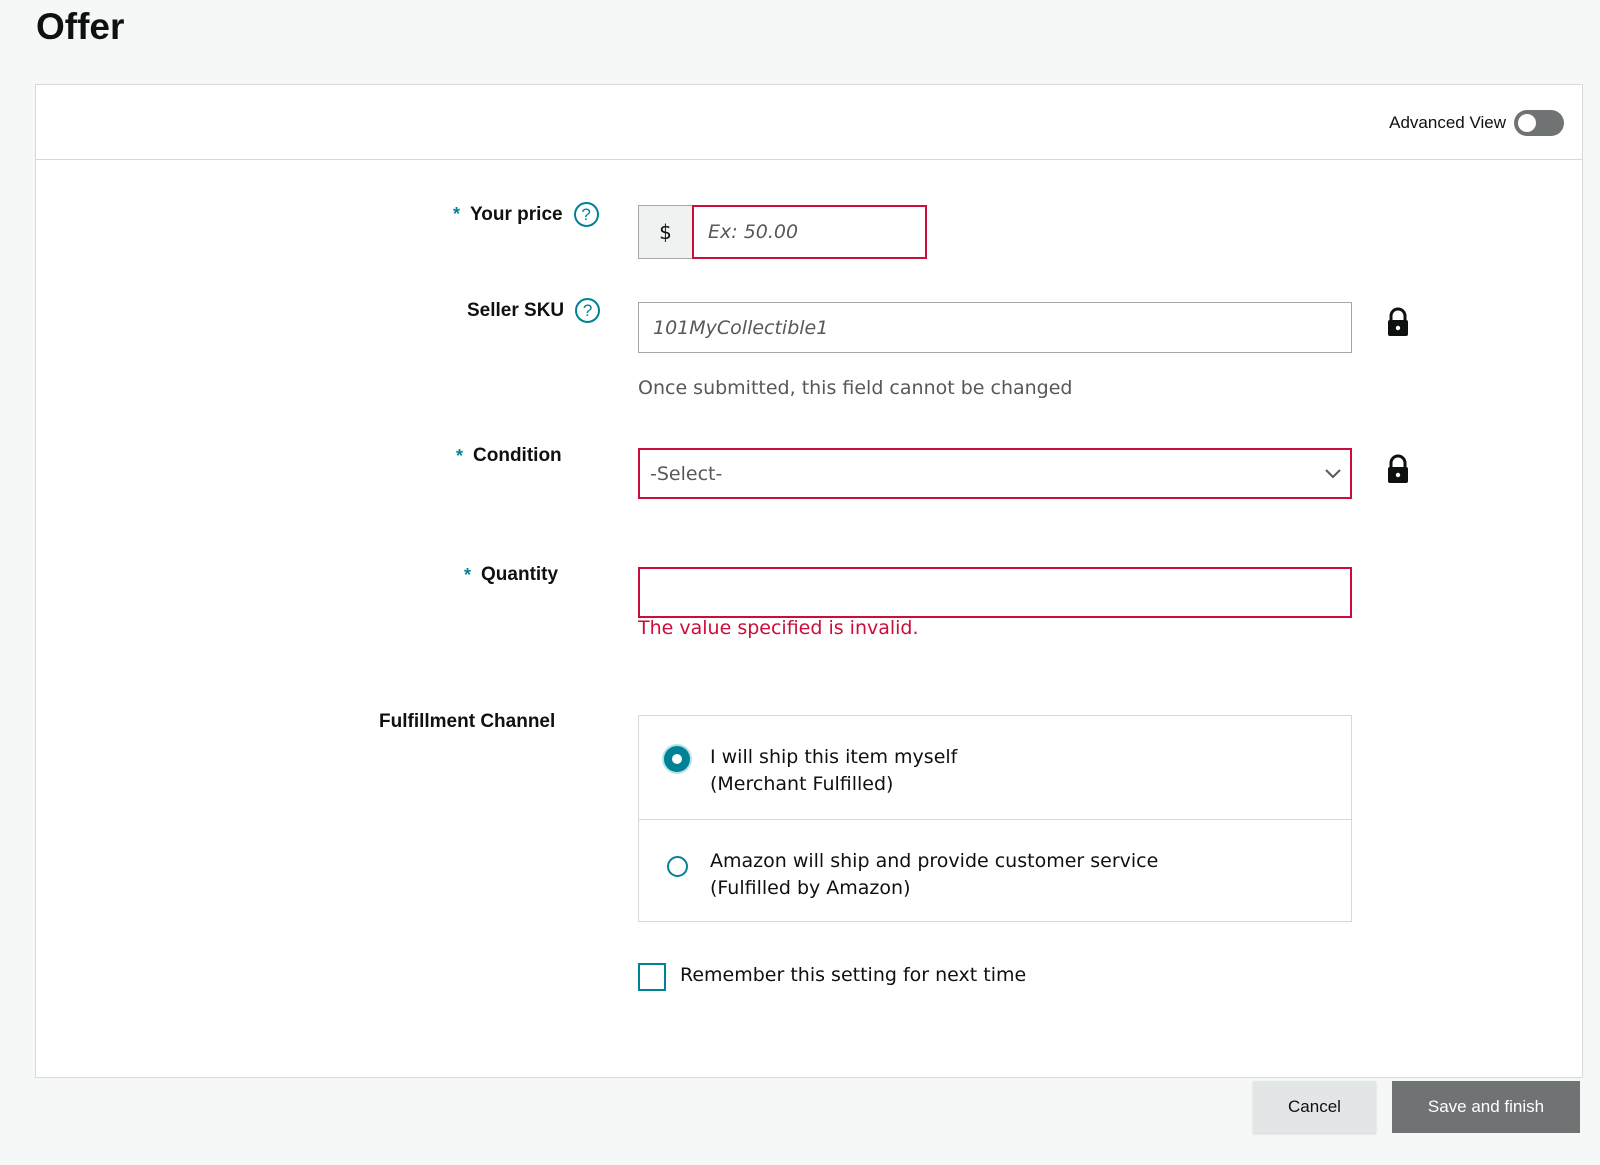  Describe the element at coordinates (1527, 123) in the screenshot. I see `toggle-knob` at that location.